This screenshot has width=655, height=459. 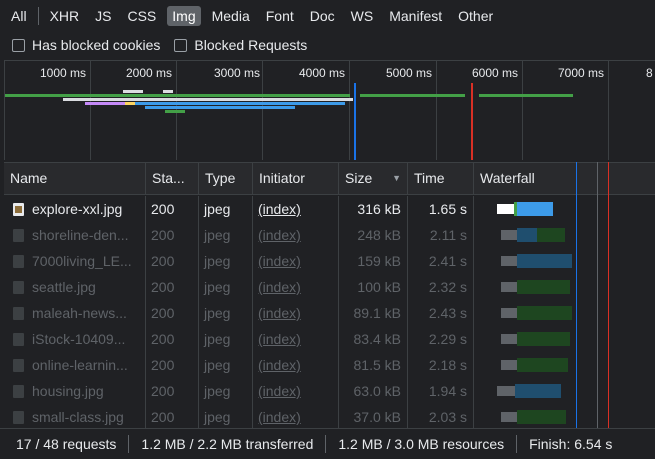 I want to click on header-name: Name, so click(x=75, y=178).